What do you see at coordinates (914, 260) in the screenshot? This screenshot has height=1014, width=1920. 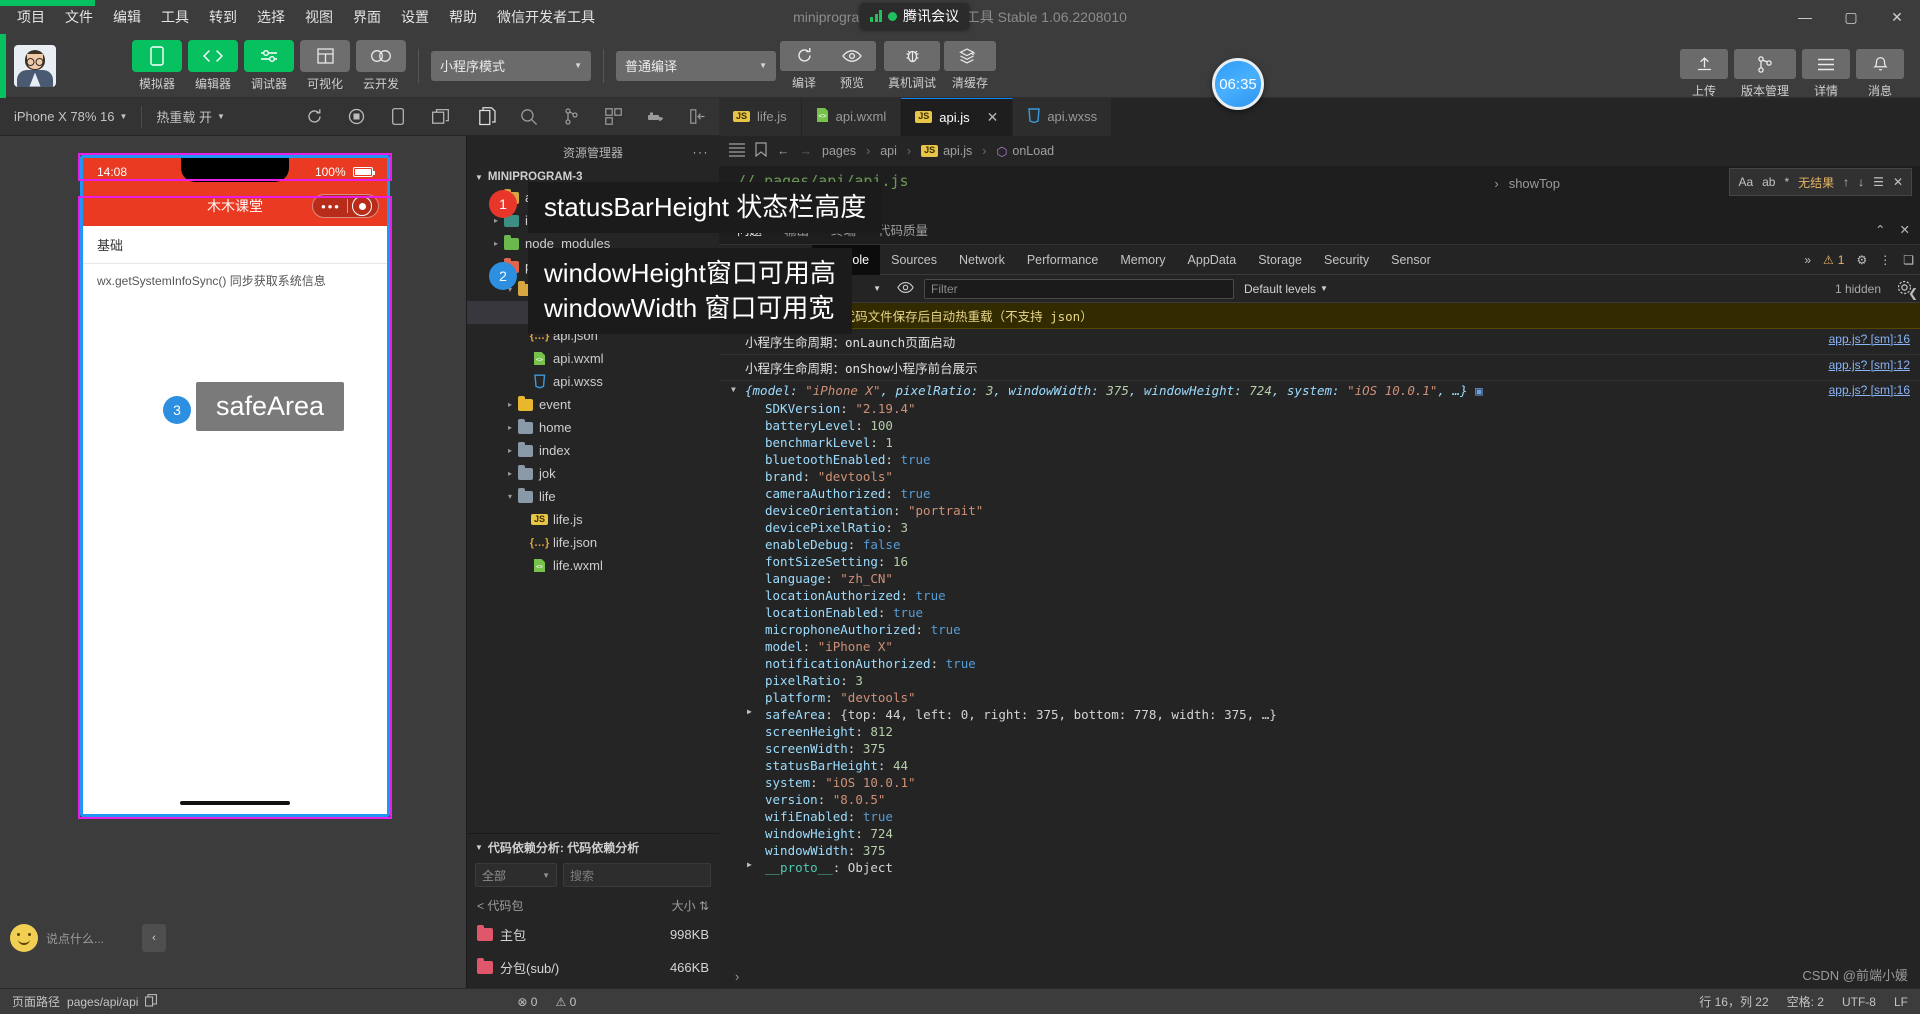 I see `devtools-tab-sources: Sources` at bounding box center [914, 260].